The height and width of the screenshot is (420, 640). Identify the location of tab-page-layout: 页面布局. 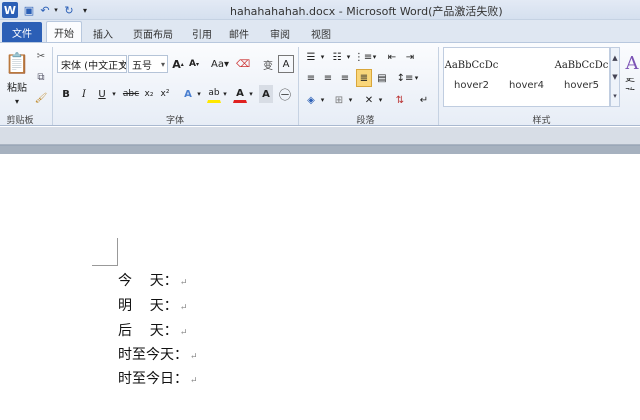
(153, 33).